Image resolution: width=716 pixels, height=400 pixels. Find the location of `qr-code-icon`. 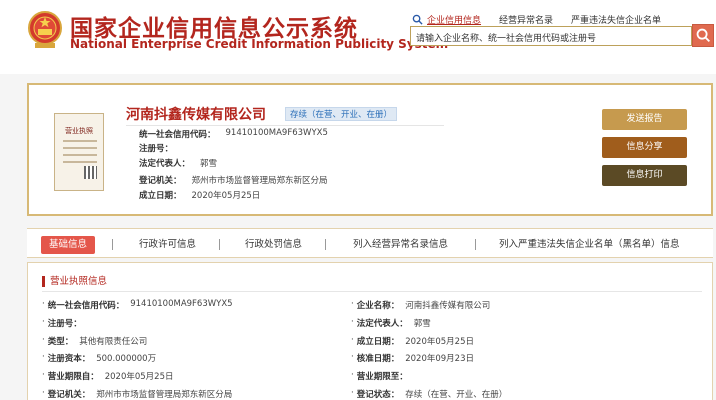

qr-code-icon is located at coordinates (90, 172).